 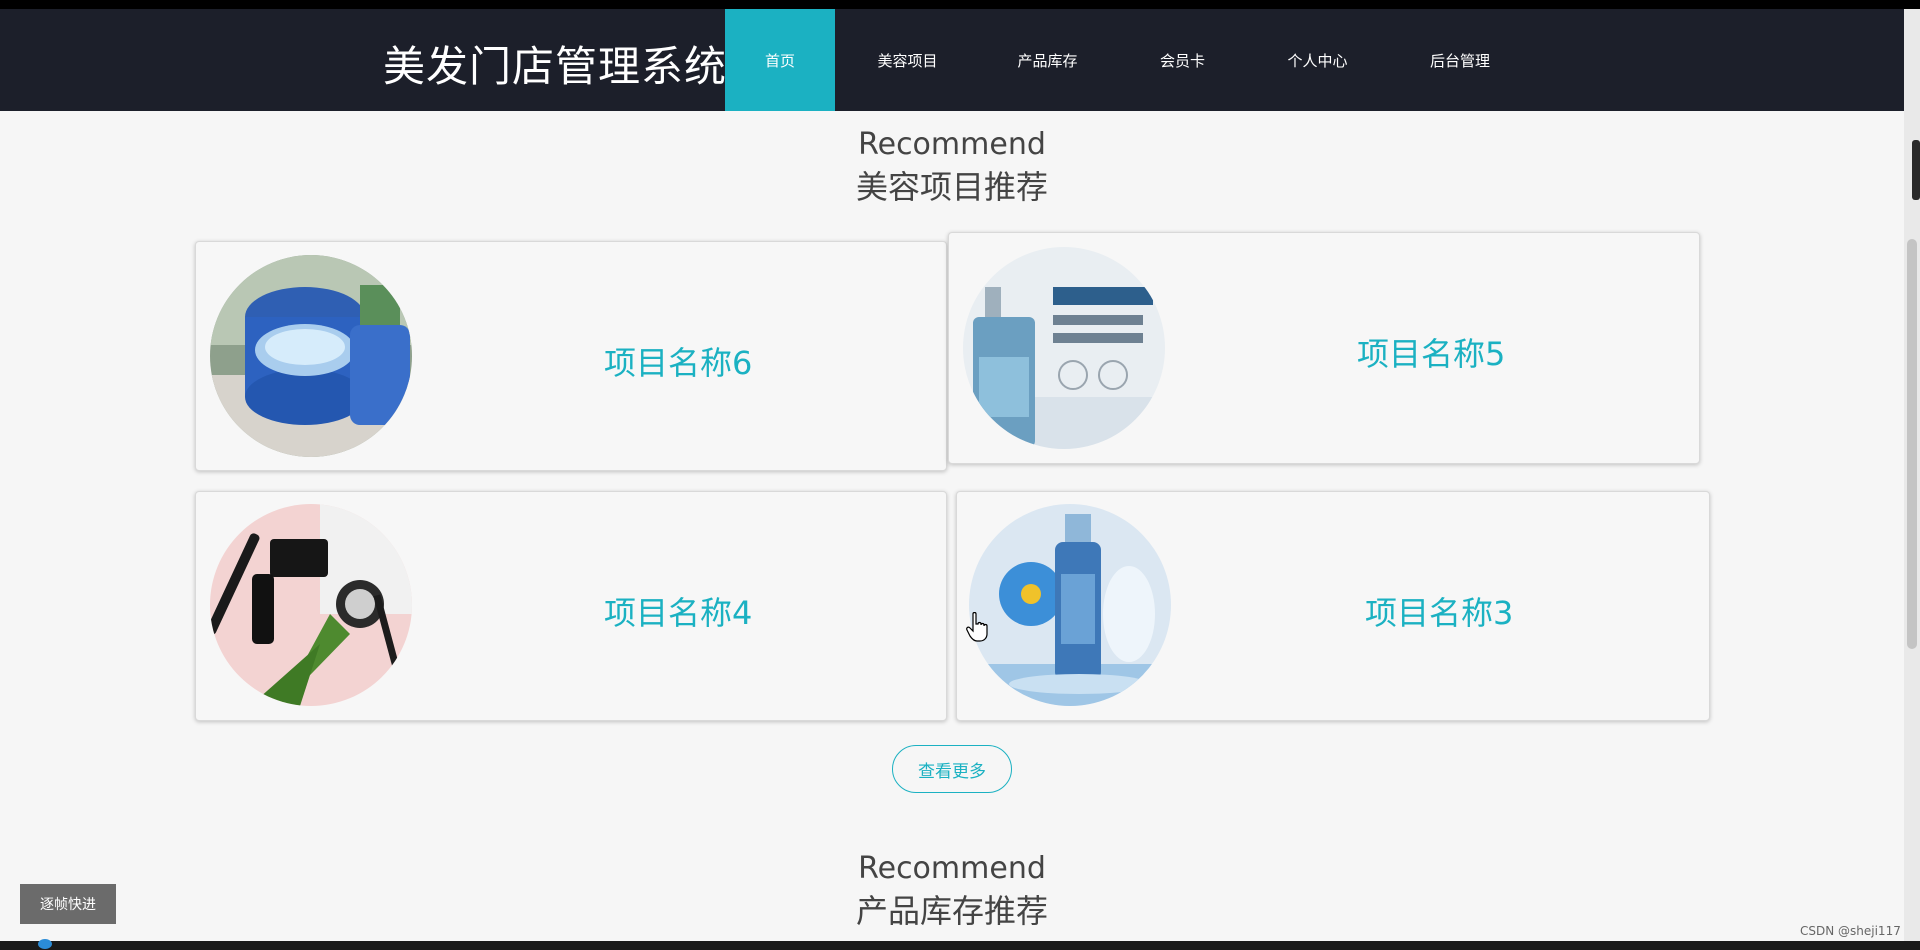 I want to click on scrollbar-thumb, so click(x=1912, y=444).